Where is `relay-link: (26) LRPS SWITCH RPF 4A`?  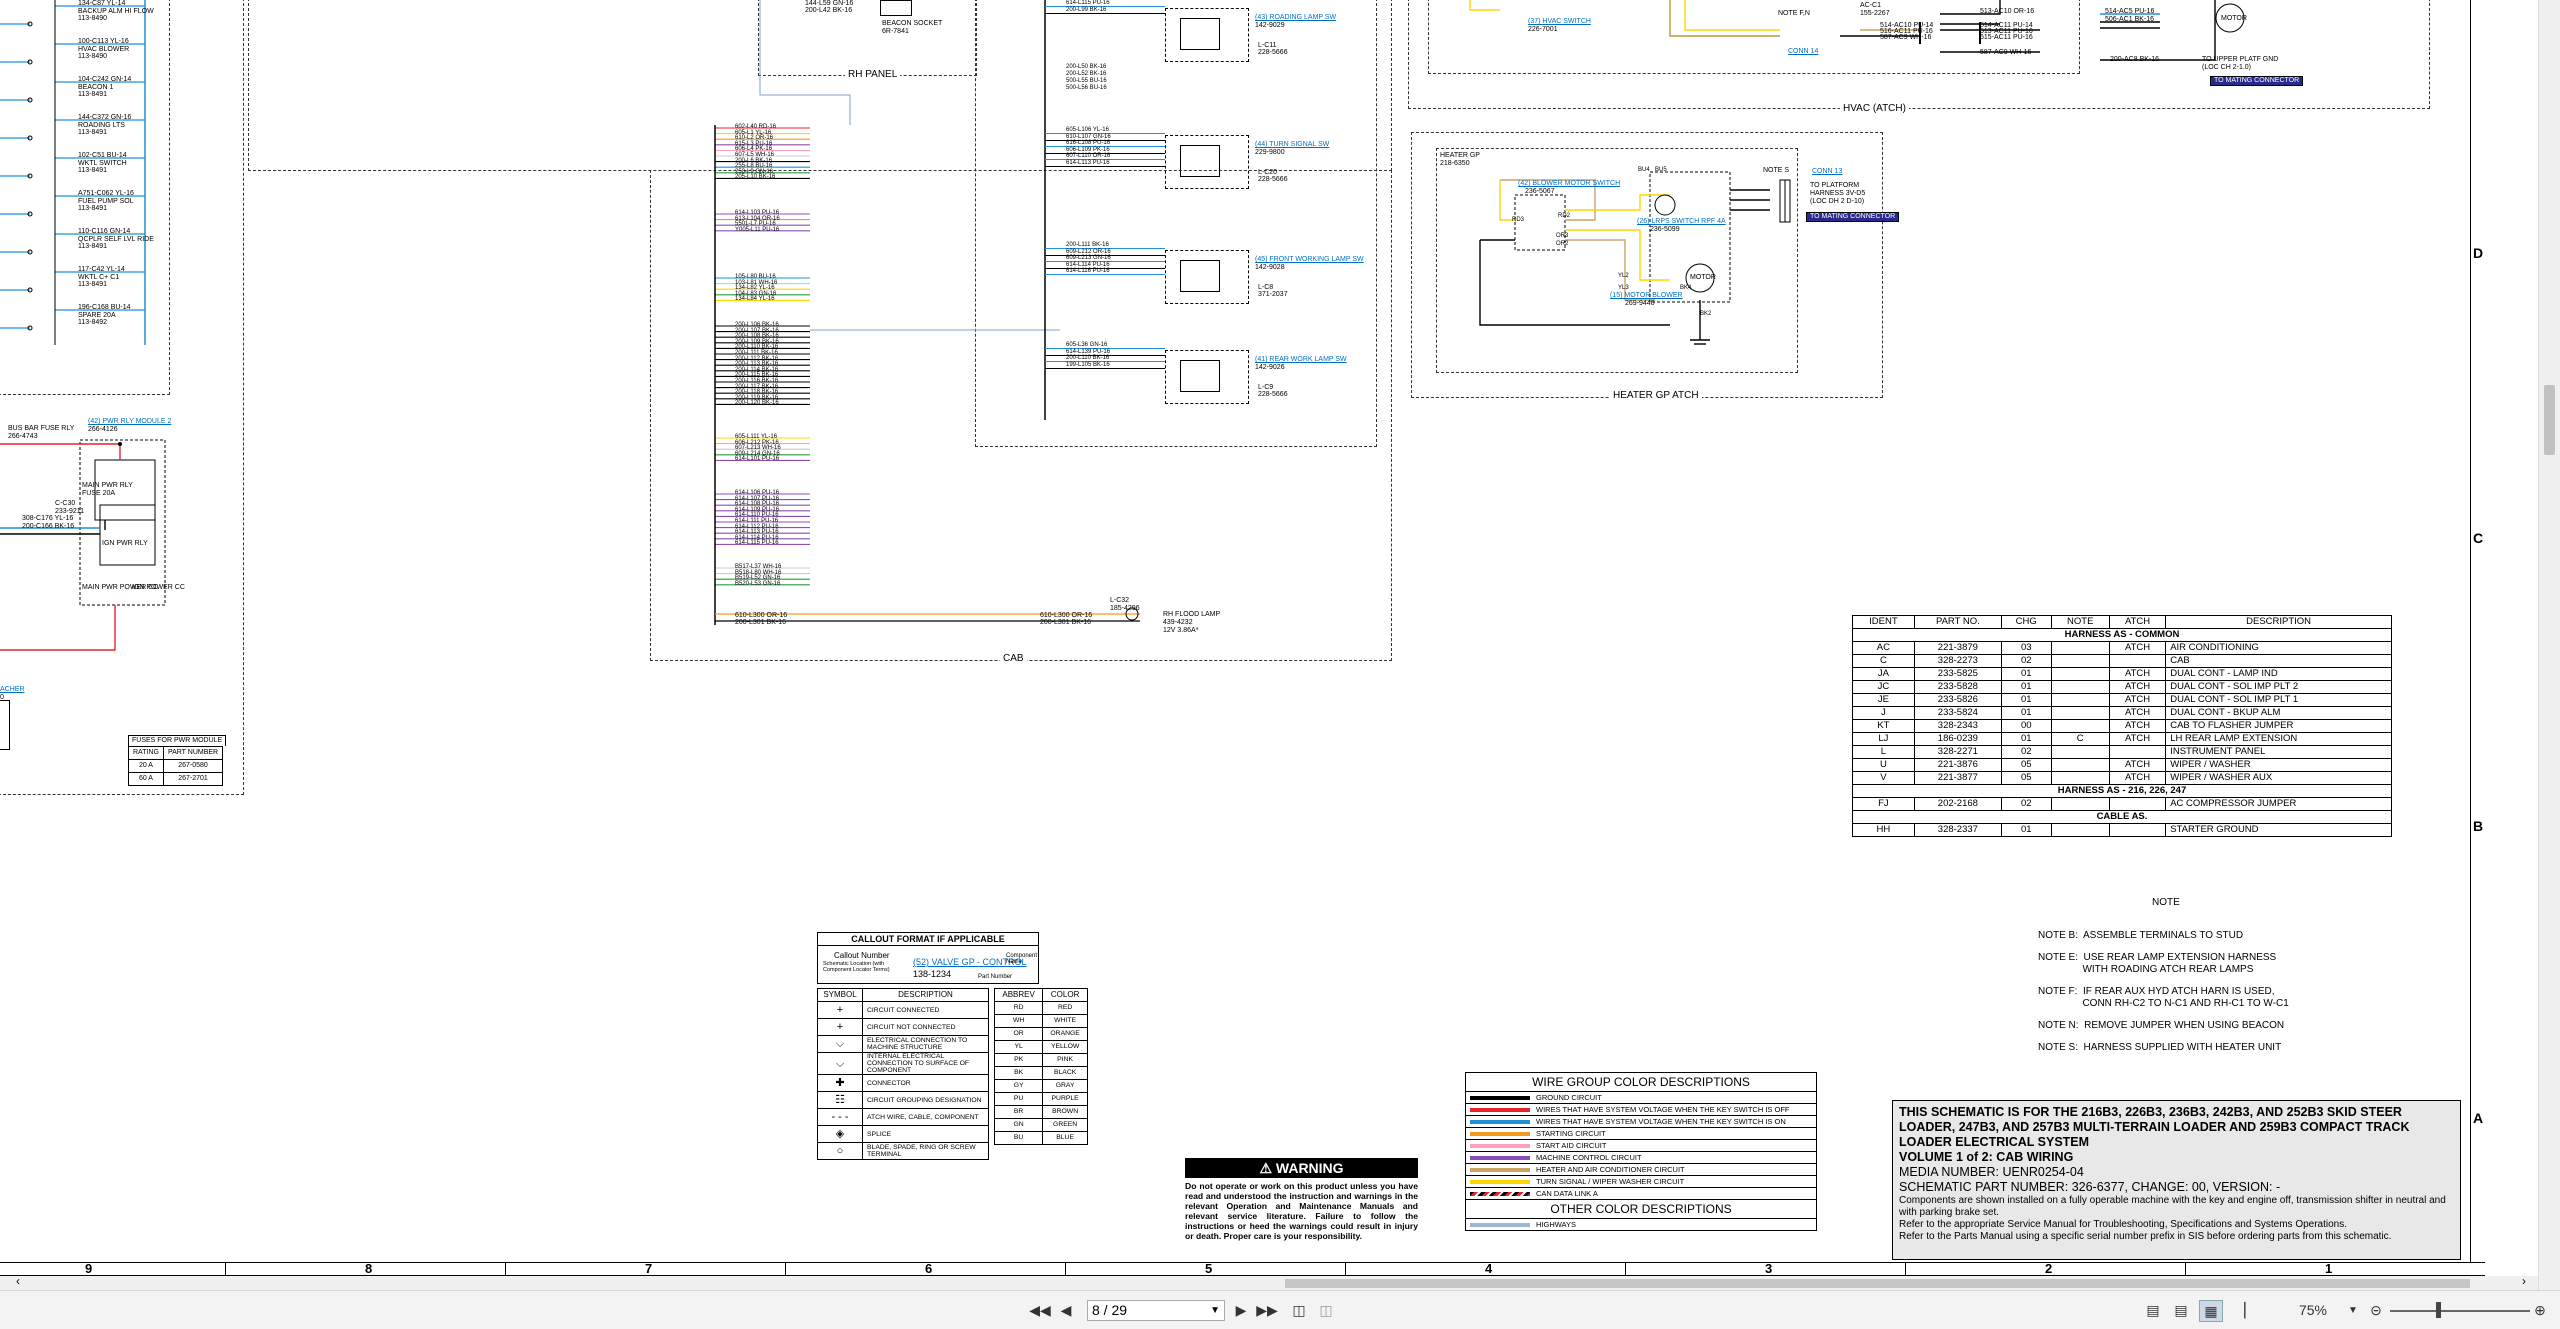
relay-link: (26) LRPS SWITCH RPF 4A is located at coordinates (1681, 222).